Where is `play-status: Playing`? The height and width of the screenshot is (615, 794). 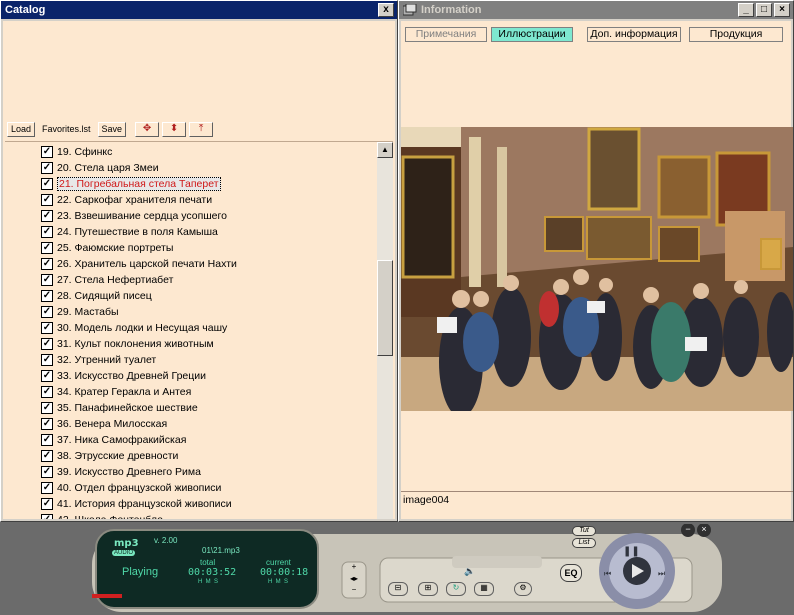
play-status: Playing is located at coordinates (140, 572).